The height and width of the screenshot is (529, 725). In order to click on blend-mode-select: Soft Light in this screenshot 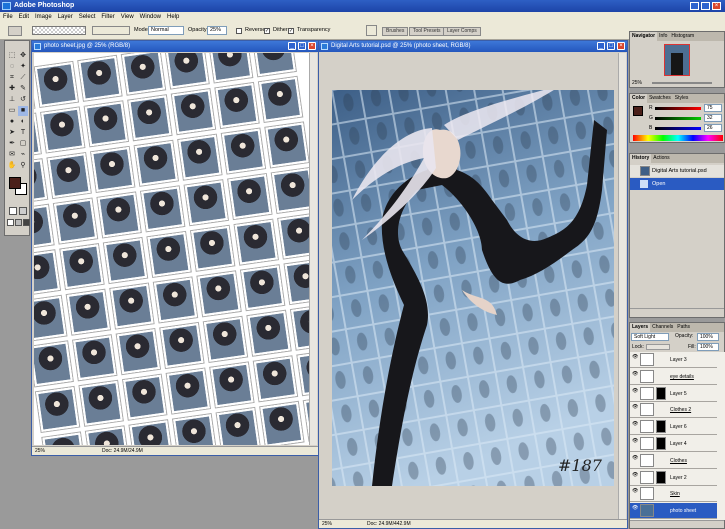, I will do `click(650, 337)`.